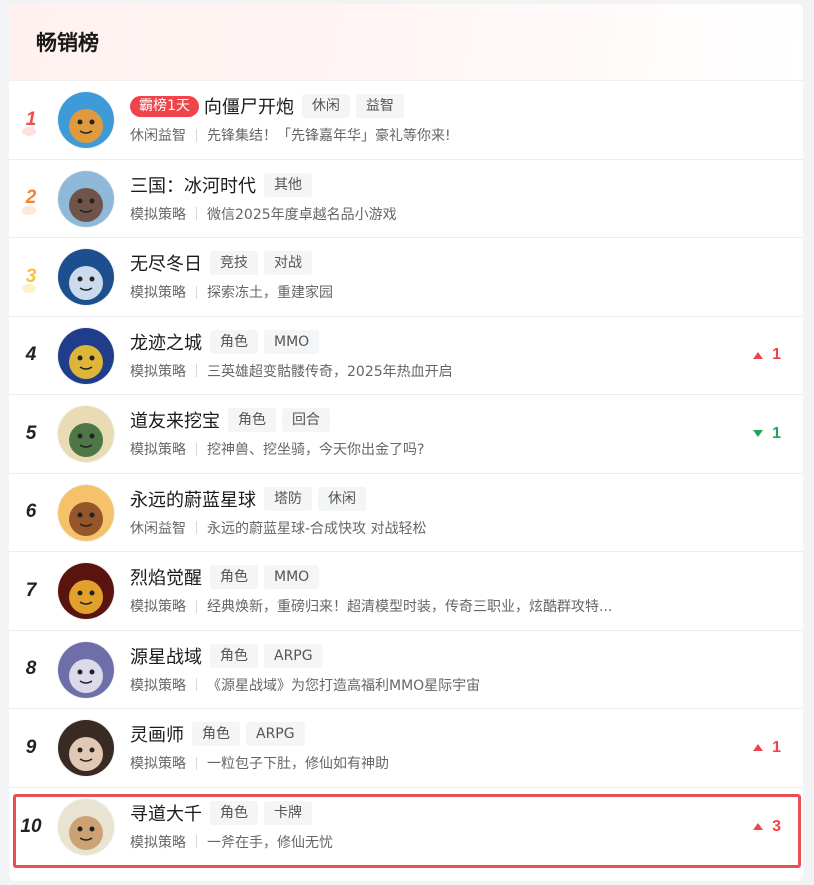  Describe the element at coordinates (158, 528) in the screenshot. I see `category-label: 休闲益智` at that location.